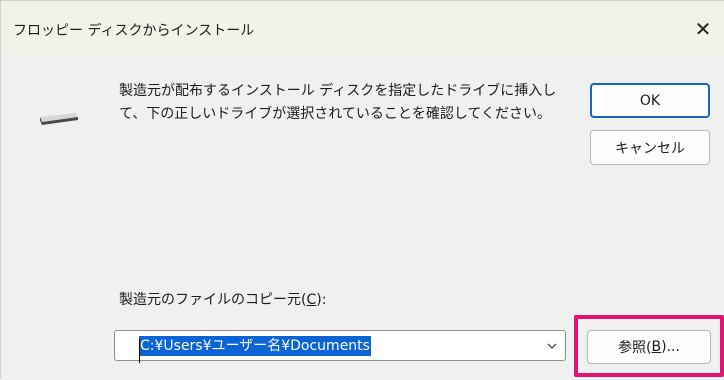  I want to click on window-title: フロッピー ディスクからインストール, so click(134, 31).